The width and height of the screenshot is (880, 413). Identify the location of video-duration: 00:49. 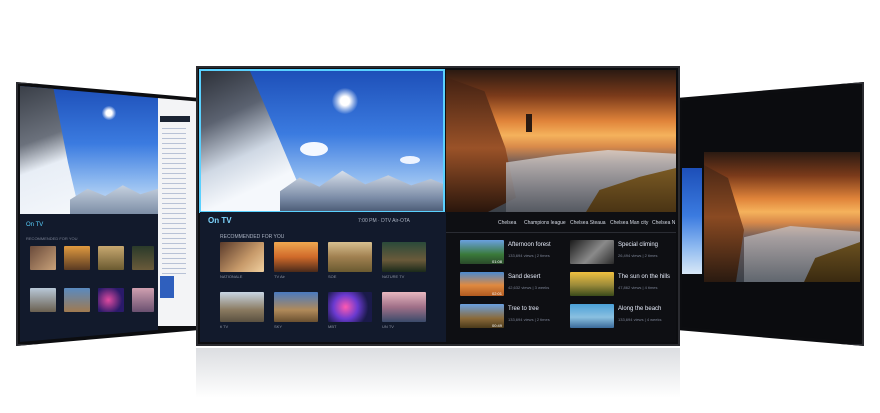
(497, 325).